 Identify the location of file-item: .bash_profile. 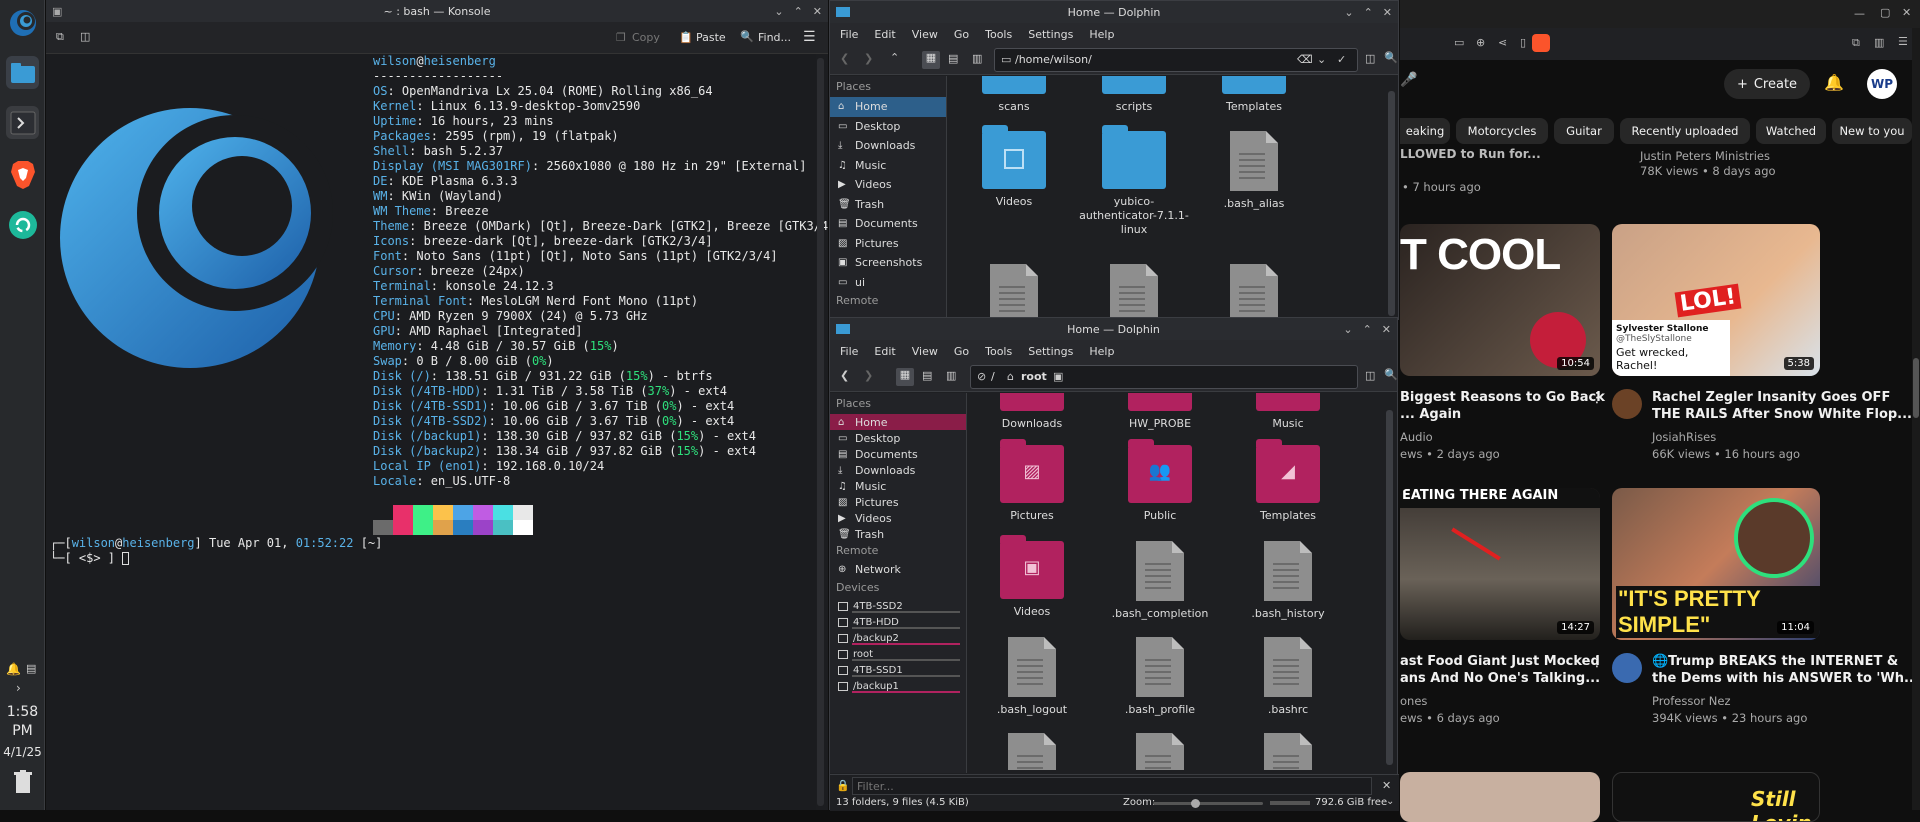
(1160, 677).